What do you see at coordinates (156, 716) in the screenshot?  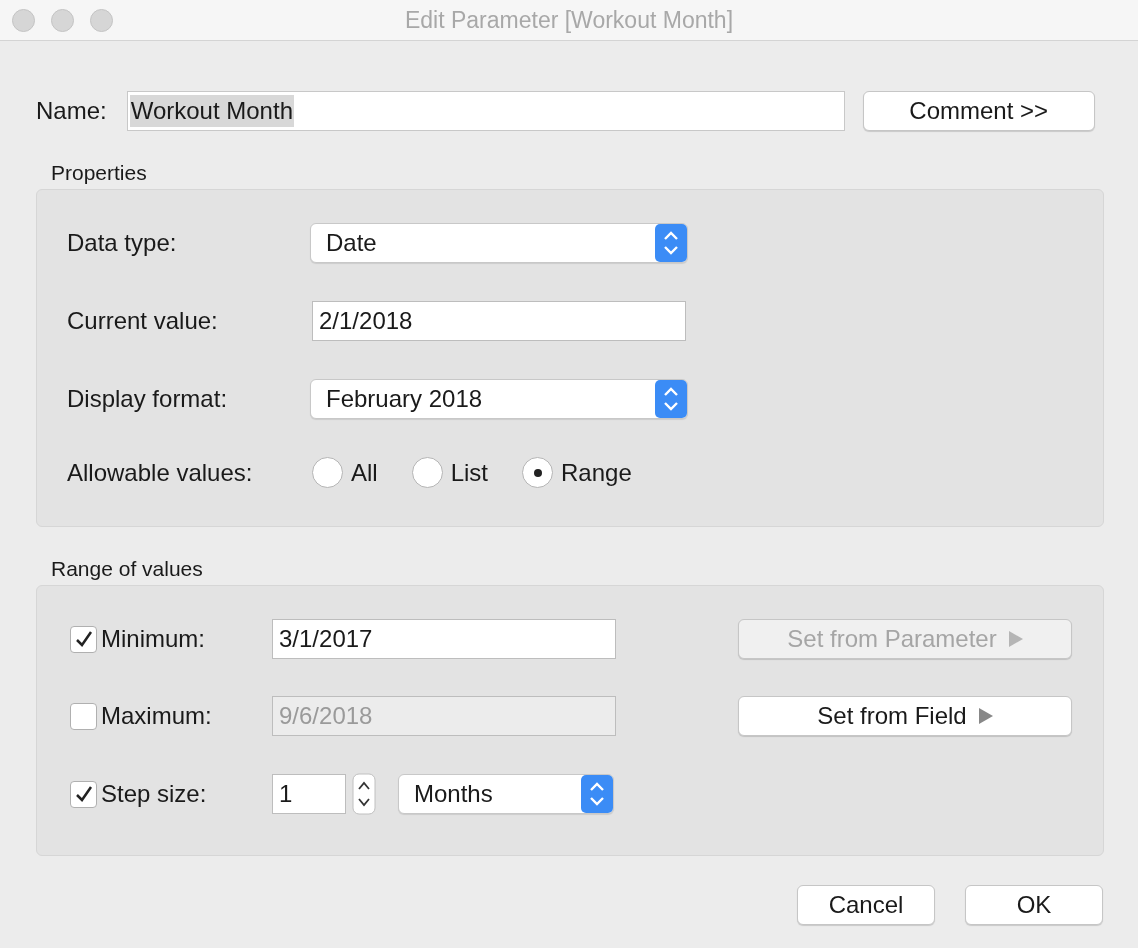 I see `checkbox-label: Maximum:` at bounding box center [156, 716].